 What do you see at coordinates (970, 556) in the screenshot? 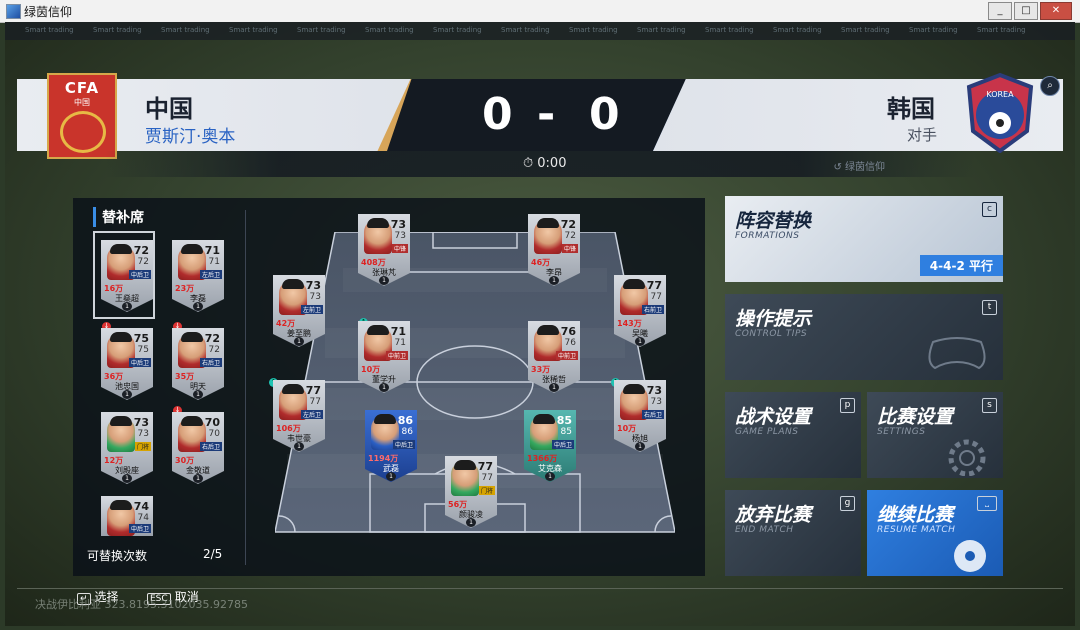
I see `football-icon` at bounding box center [970, 556].